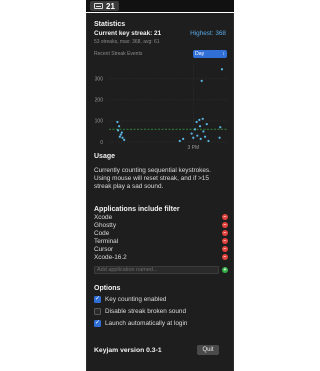 The width and height of the screenshot is (320, 371). I want to click on app-name: Xcode-16.2, so click(110, 257).